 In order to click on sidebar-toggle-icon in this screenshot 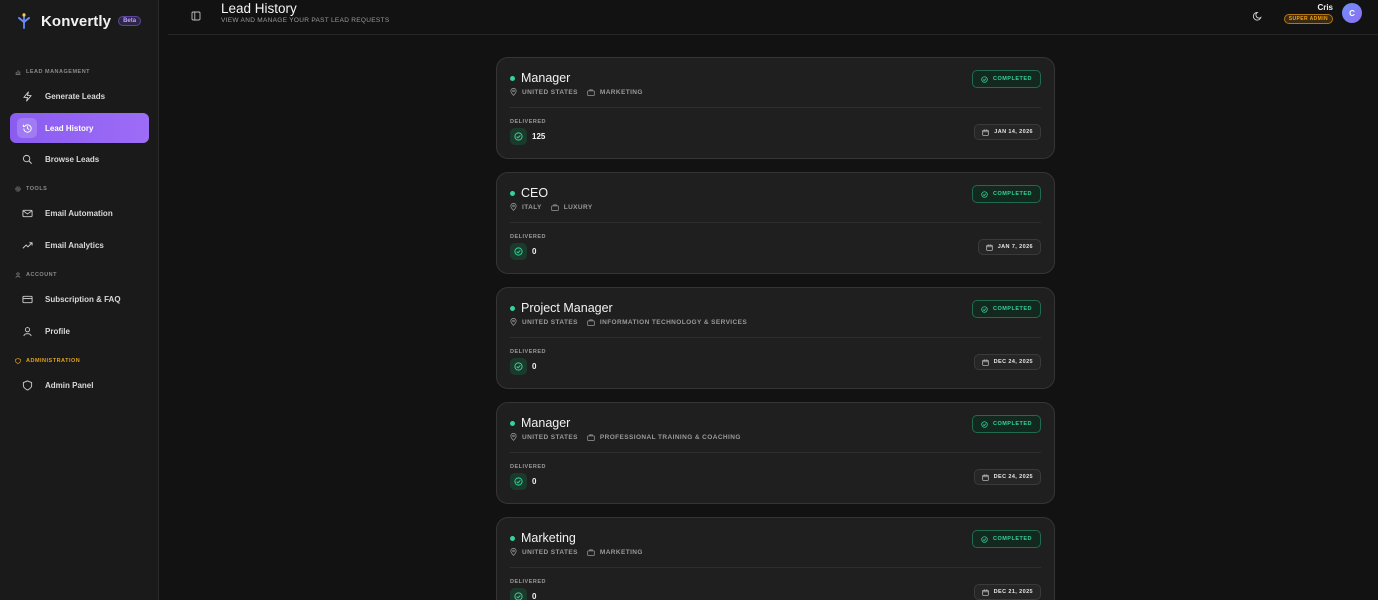, I will do `click(196, 14)`.